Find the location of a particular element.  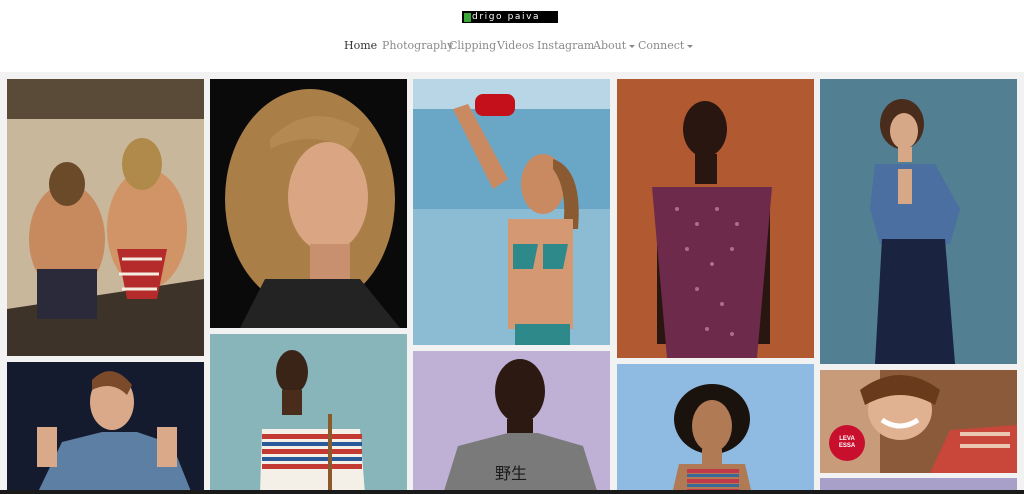

photo-two-women-swimsuits is located at coordinates (105, 217).